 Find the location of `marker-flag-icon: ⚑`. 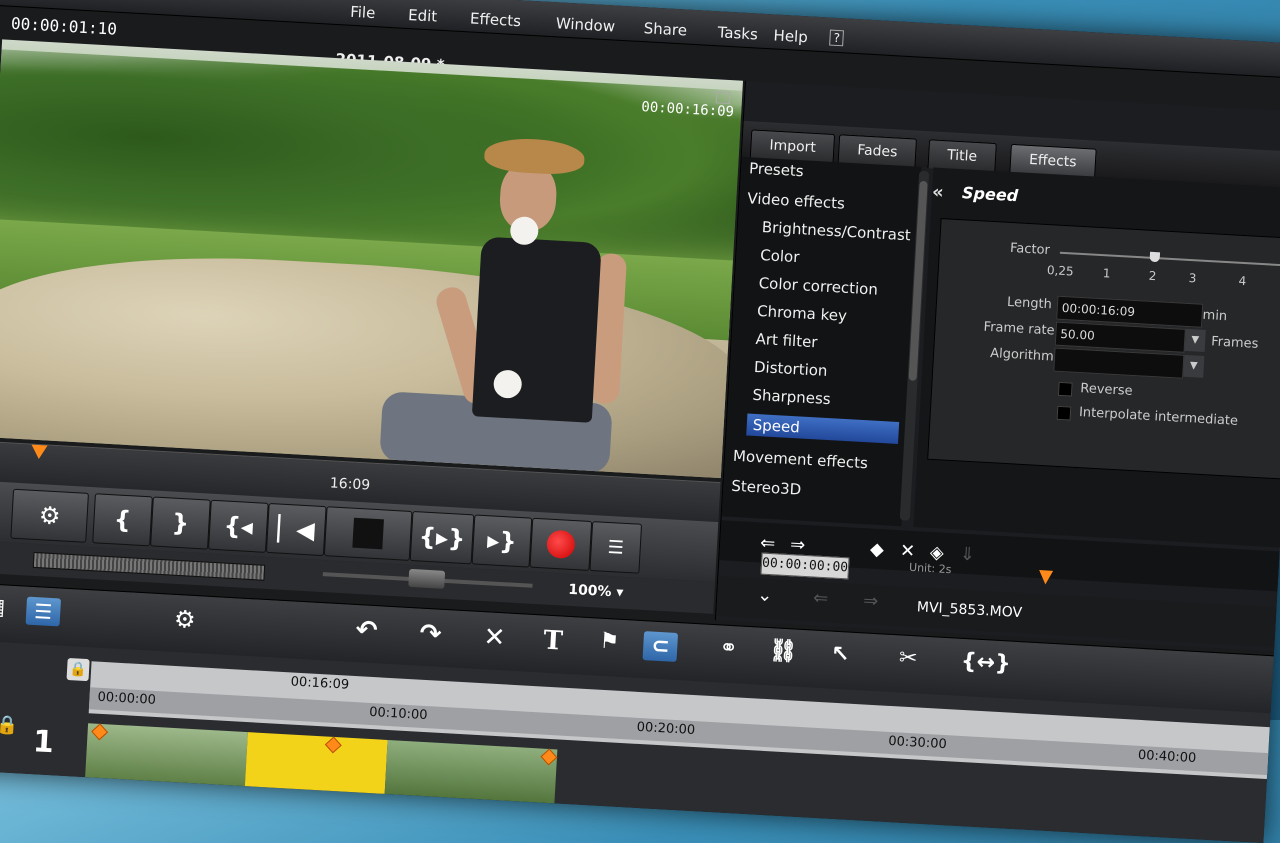

marker-flag-icon: ⚑ is located at coordinates (609, 642).